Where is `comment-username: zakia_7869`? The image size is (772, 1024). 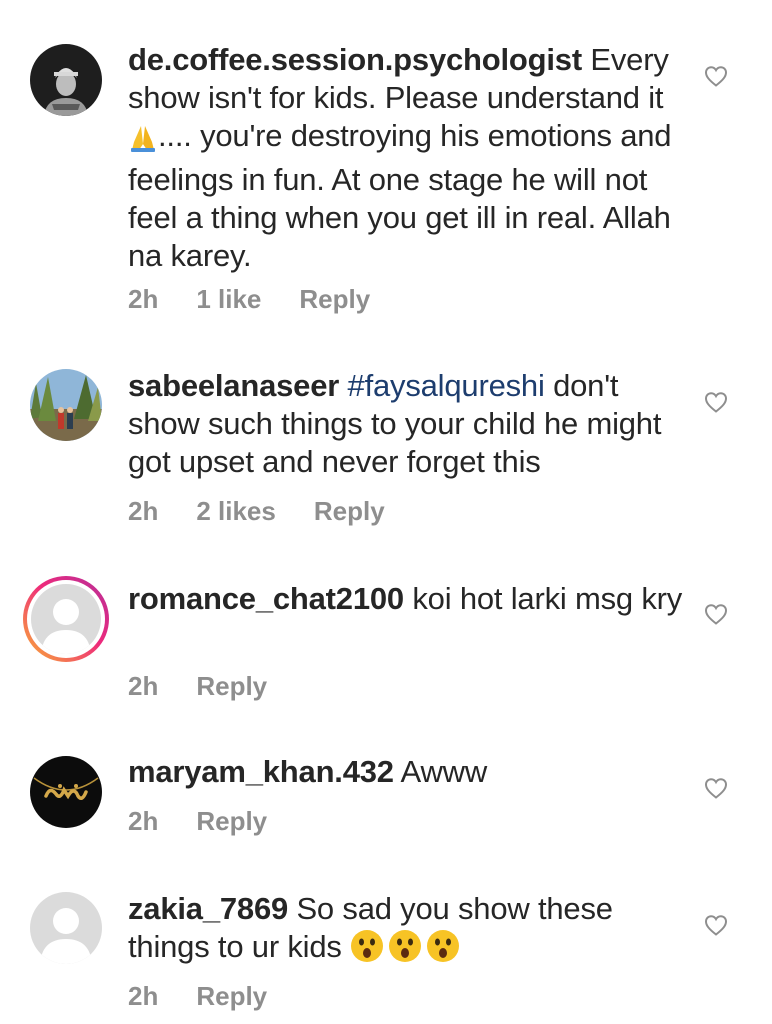
comment-username: zakia_7869 is located at coordinates (208, 908).